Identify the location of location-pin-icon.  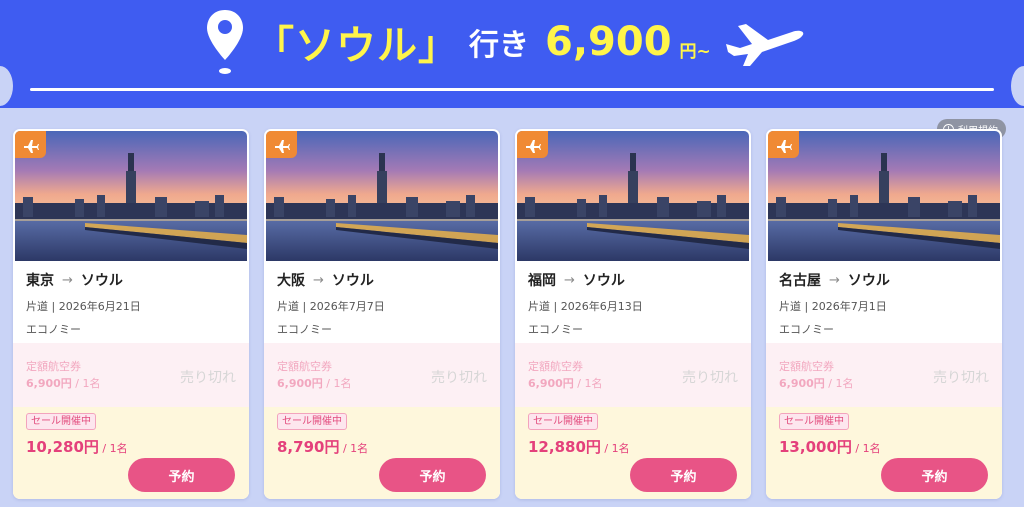
(225, 42).